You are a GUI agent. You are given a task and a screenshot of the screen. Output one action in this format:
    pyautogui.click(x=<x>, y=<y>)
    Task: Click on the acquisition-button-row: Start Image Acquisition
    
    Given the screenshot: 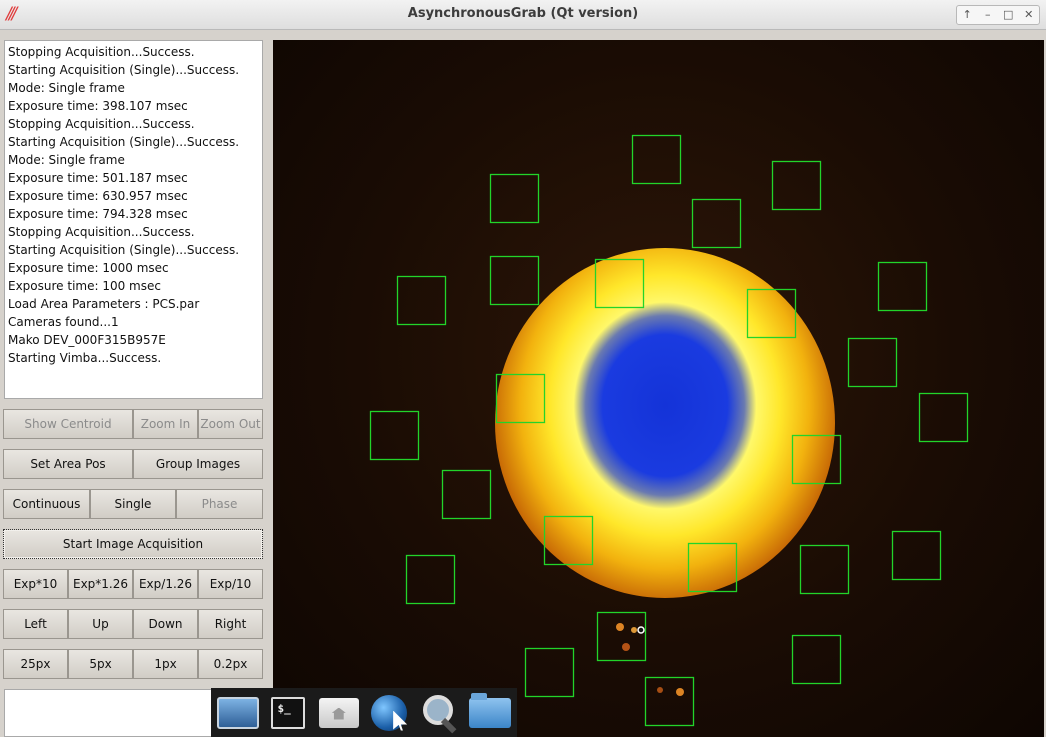 What is the action you would take?
    pyautogui.click(x=133, y=544)
    